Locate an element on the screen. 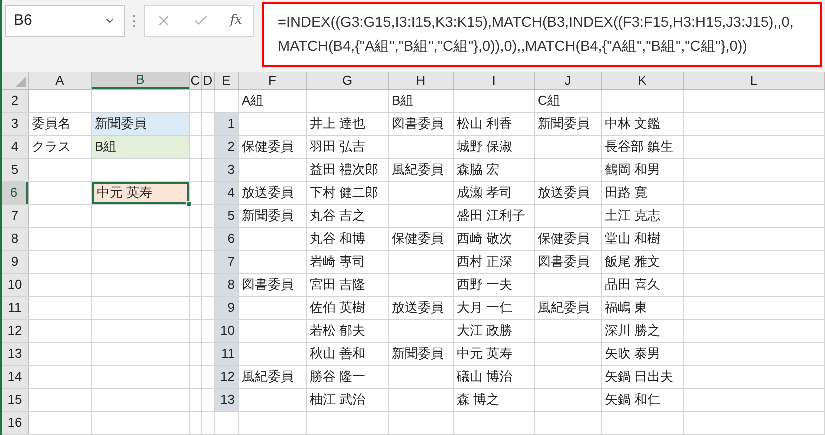 This screenshot has height=435, width=825. row-header: 7 is located at coordinates (15, 216).